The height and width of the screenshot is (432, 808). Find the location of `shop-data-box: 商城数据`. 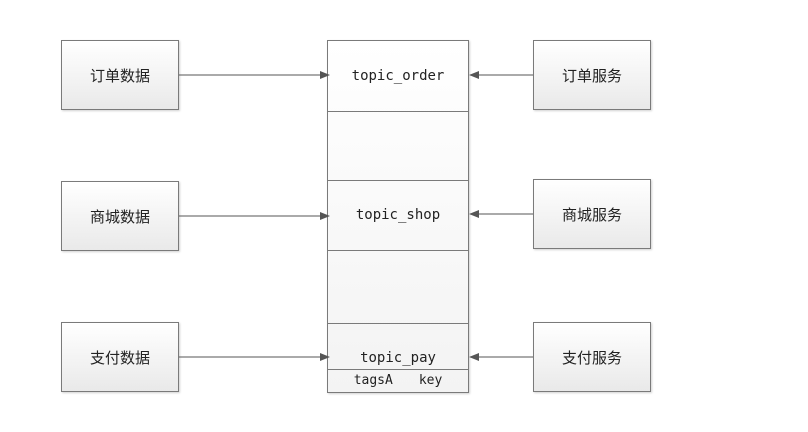

shop-data-box: 商城数据 is located at coordinates (120, 216).